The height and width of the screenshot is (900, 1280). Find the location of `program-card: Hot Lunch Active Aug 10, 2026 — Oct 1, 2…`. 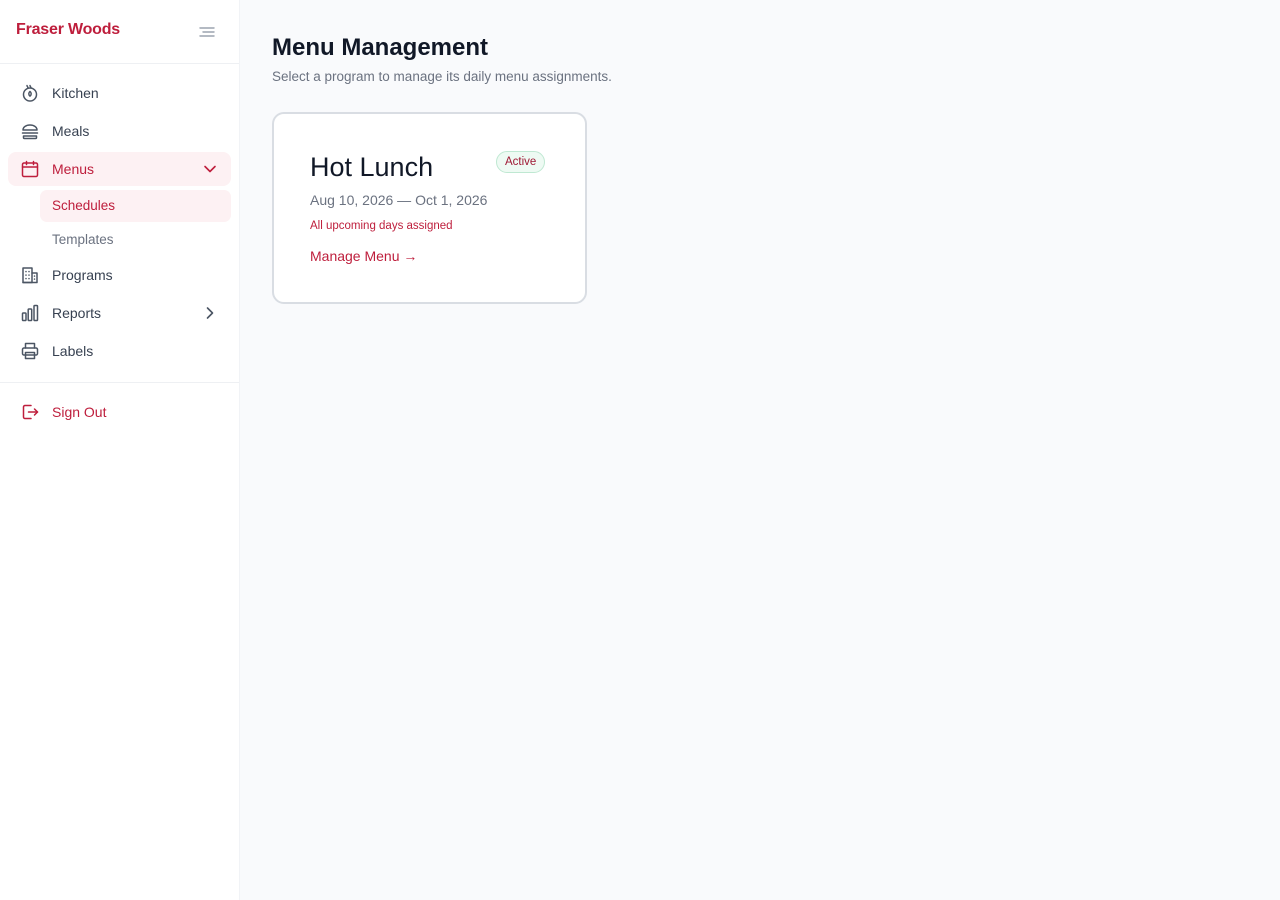

program-card: Hot Lunch Active Aug 10, 2026 — Oct 1, 2… is located at coordinates (429, 208).